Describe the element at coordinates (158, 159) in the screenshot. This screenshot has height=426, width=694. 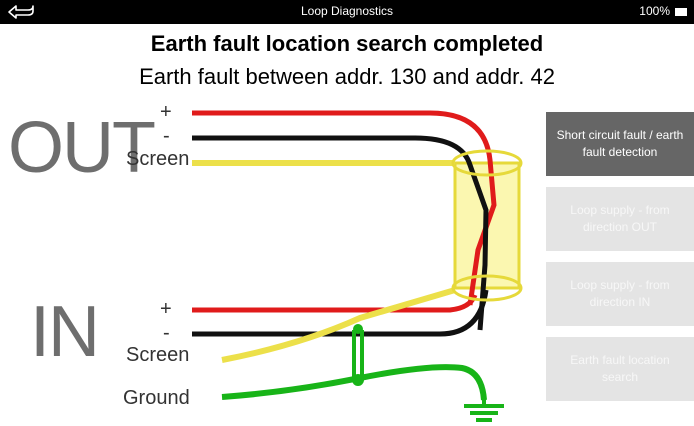
I see `out-screen-label: Screen` at that location.